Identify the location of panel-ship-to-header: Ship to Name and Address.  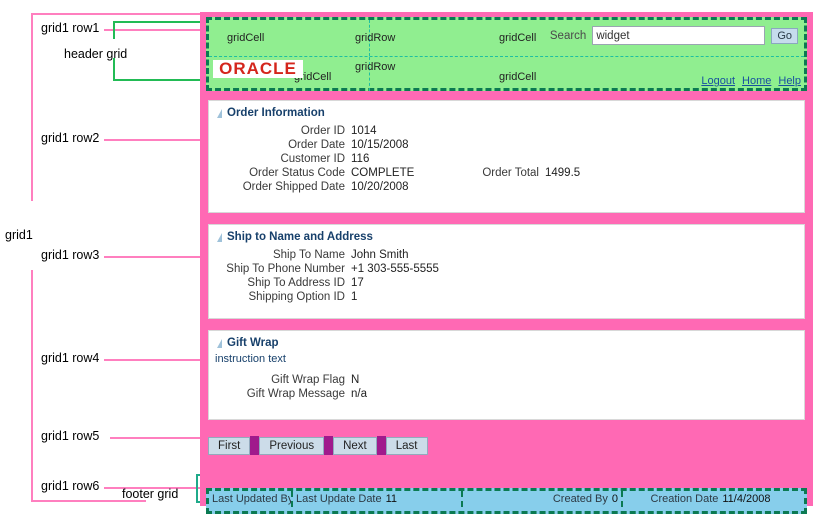
(506, 235).